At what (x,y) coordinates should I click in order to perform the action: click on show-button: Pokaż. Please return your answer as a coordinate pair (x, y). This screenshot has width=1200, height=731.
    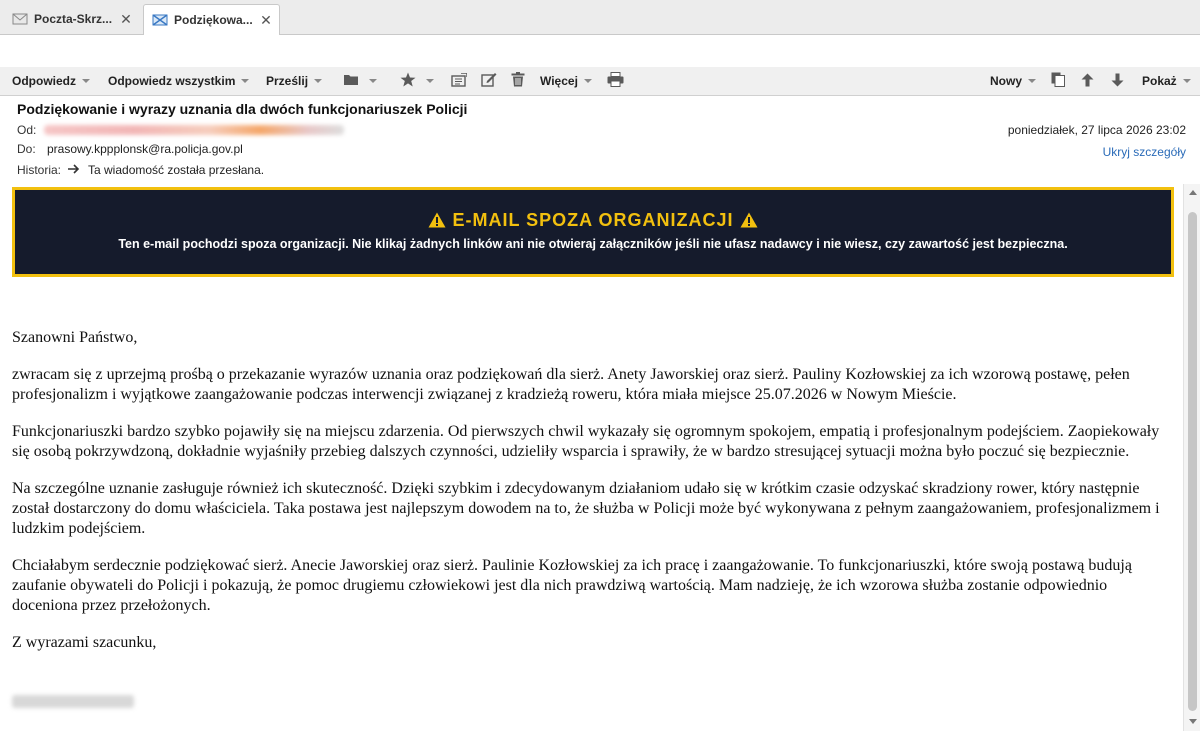
    Looking at the image, I should click on (1166, 81).